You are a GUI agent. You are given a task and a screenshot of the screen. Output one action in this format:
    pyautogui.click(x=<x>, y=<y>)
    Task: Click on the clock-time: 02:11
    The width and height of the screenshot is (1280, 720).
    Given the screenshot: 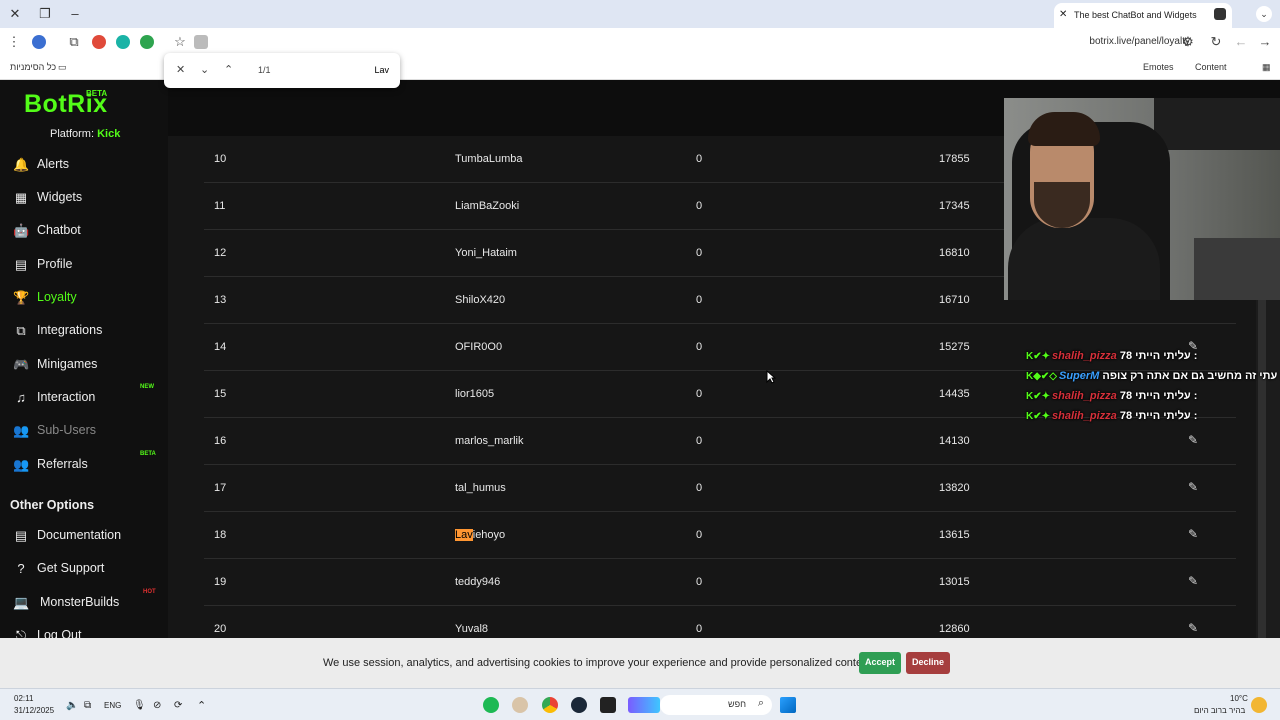 What is the action you would take?
    pyautogui.click(x=23, y=698)
    